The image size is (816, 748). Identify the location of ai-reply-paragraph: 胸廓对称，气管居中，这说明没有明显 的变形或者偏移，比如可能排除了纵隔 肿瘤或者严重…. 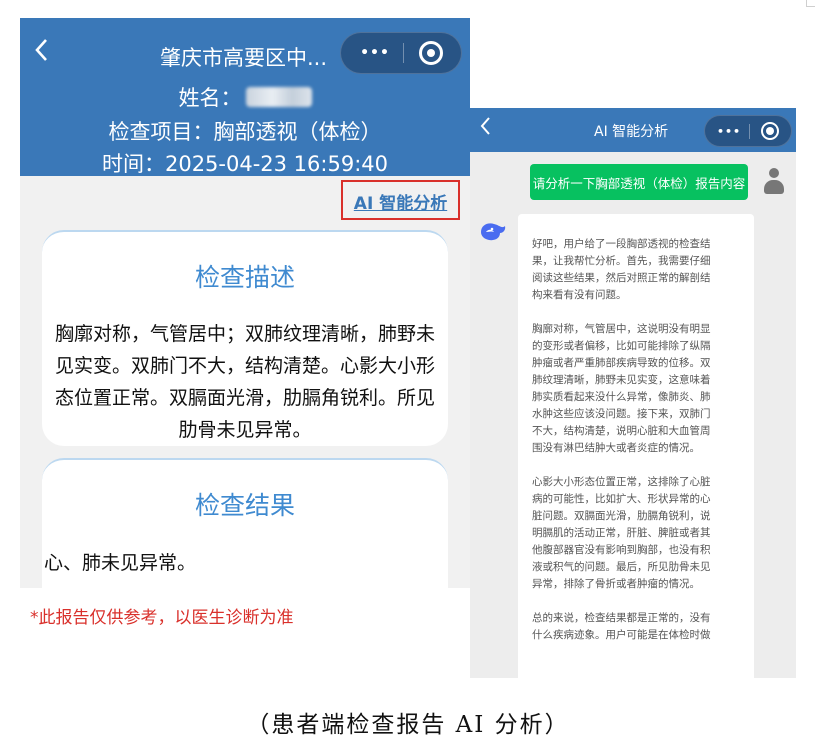
(621, 388).